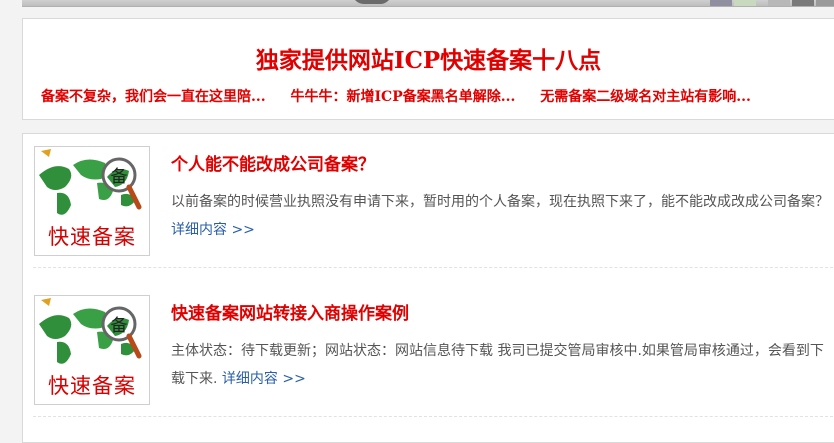  What do you see at coordinates (273, 162) in the screenshot?
I see `article-title: 个人能不能改成公司备案？` at bounding box center [273, 162].